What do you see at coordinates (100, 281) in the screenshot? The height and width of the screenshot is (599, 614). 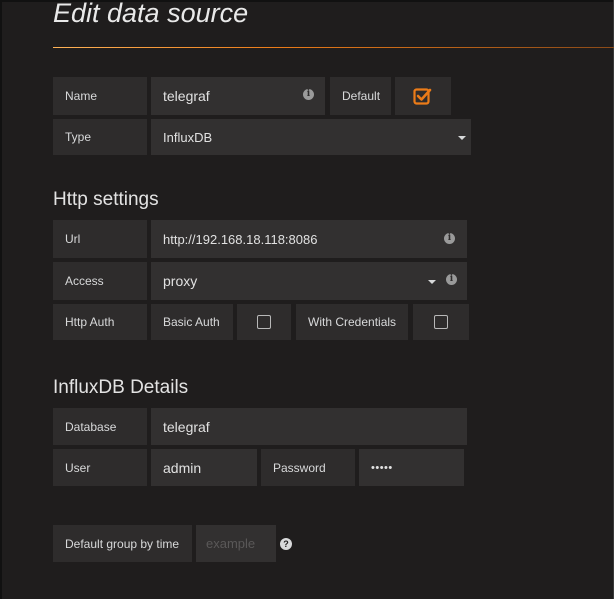 I see `access-label: Access` at bounding box center [100, 281].